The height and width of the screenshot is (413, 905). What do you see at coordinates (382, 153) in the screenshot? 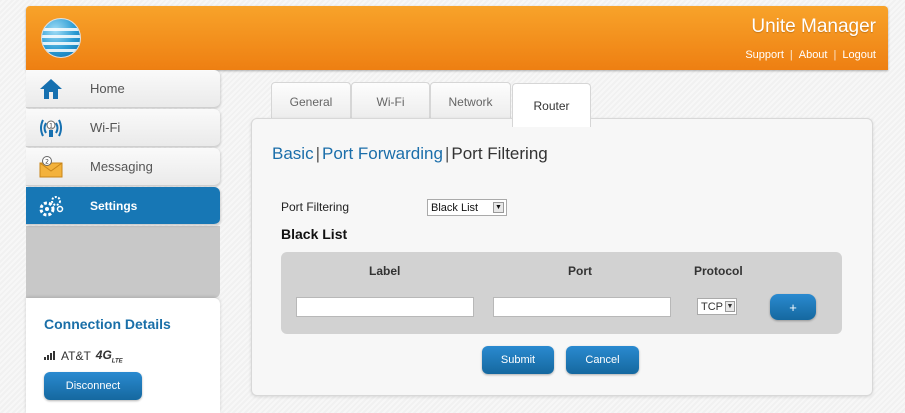
I see `breadcrumb-port-forwarding-link: Port Forwarding` at bounding box center [382, 153].